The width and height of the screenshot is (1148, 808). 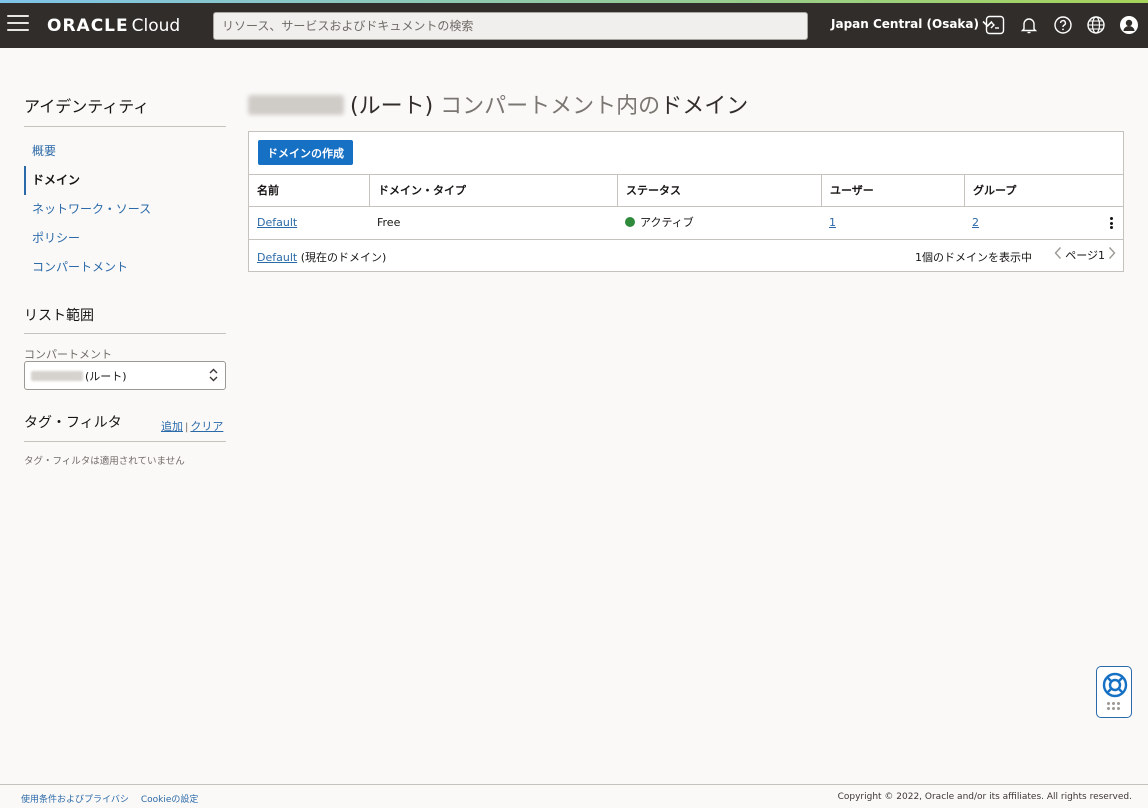 What do you see at coordinates (493, 190) in the screenshot?
I see `column-header-domain-type: ドメイン・タイプ` at bounding box center [493, 190].